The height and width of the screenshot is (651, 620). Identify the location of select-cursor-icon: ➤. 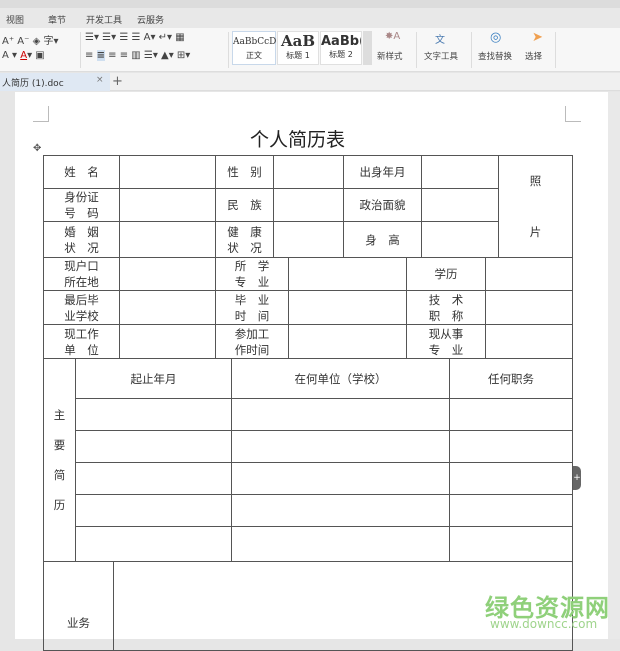
(537, 37).